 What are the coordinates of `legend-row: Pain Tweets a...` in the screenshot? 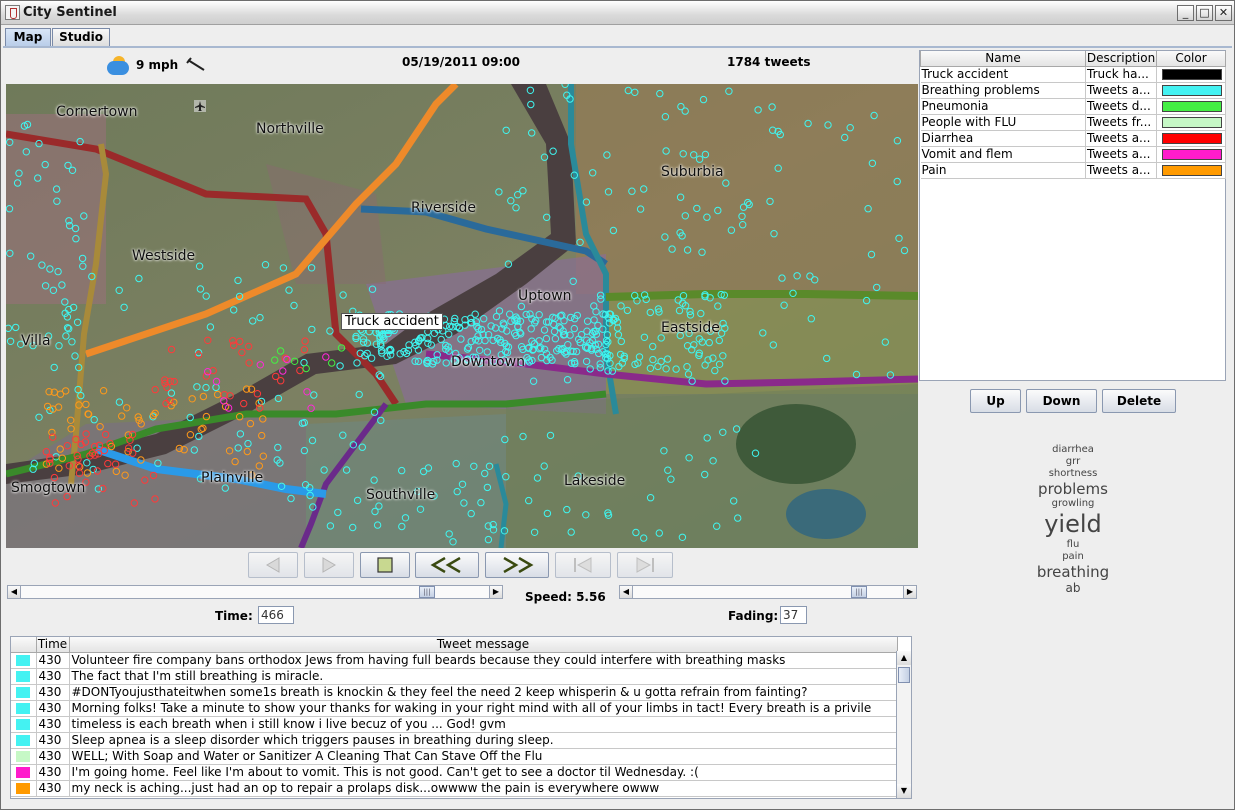 It's located at (1073, 170).